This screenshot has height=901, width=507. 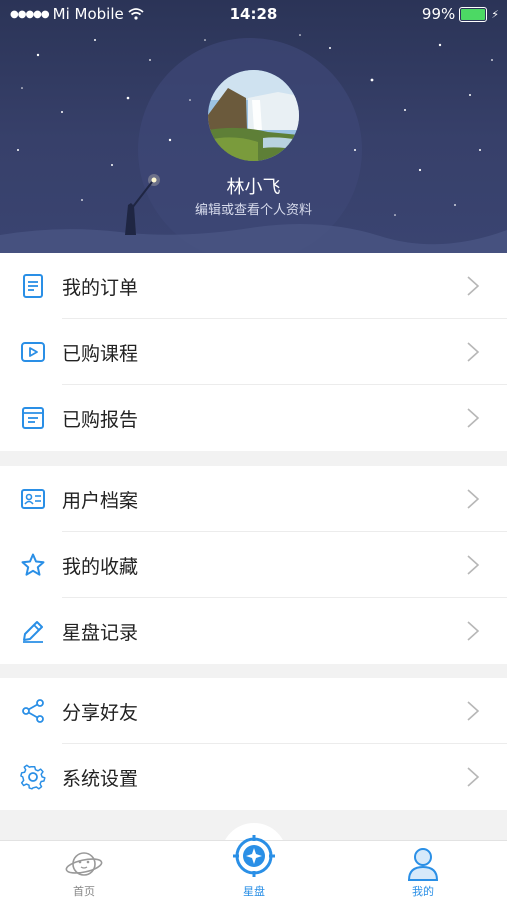 I want to click on tab-home: 首页, so click(x=84, y=871).